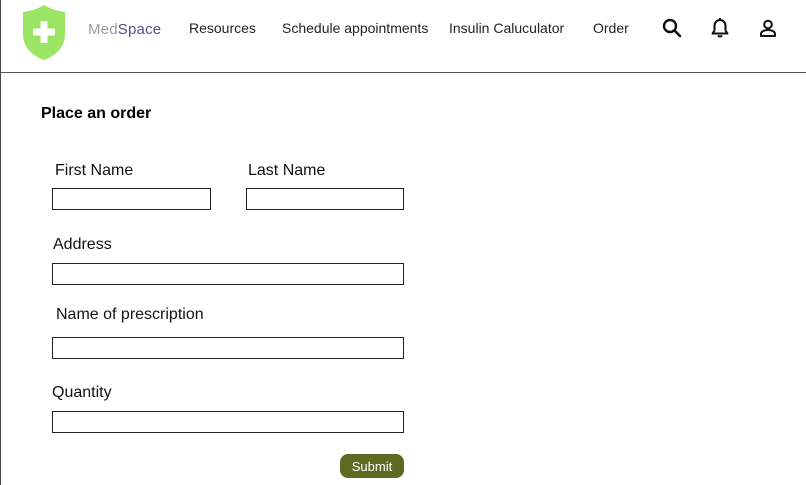 The height and width of the screenshot is (485, 806). I want to click on bell-icon, so click(720, 28).